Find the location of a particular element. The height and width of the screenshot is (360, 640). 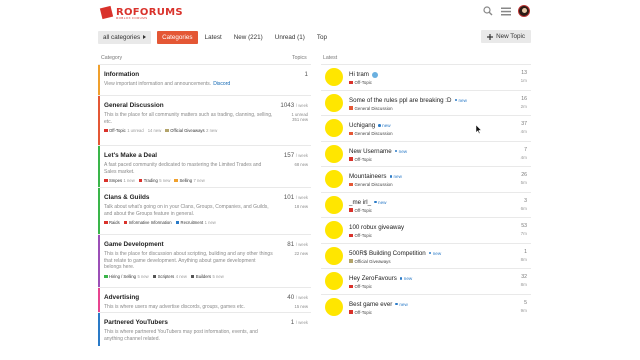

user-avatar is located at coordinates (524, 11).